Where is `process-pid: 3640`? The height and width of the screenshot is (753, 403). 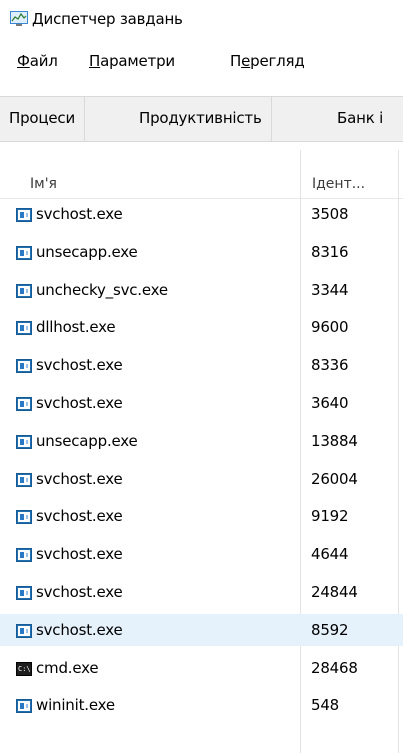
process-pid: 3640 is located at coordinates (330, 403).